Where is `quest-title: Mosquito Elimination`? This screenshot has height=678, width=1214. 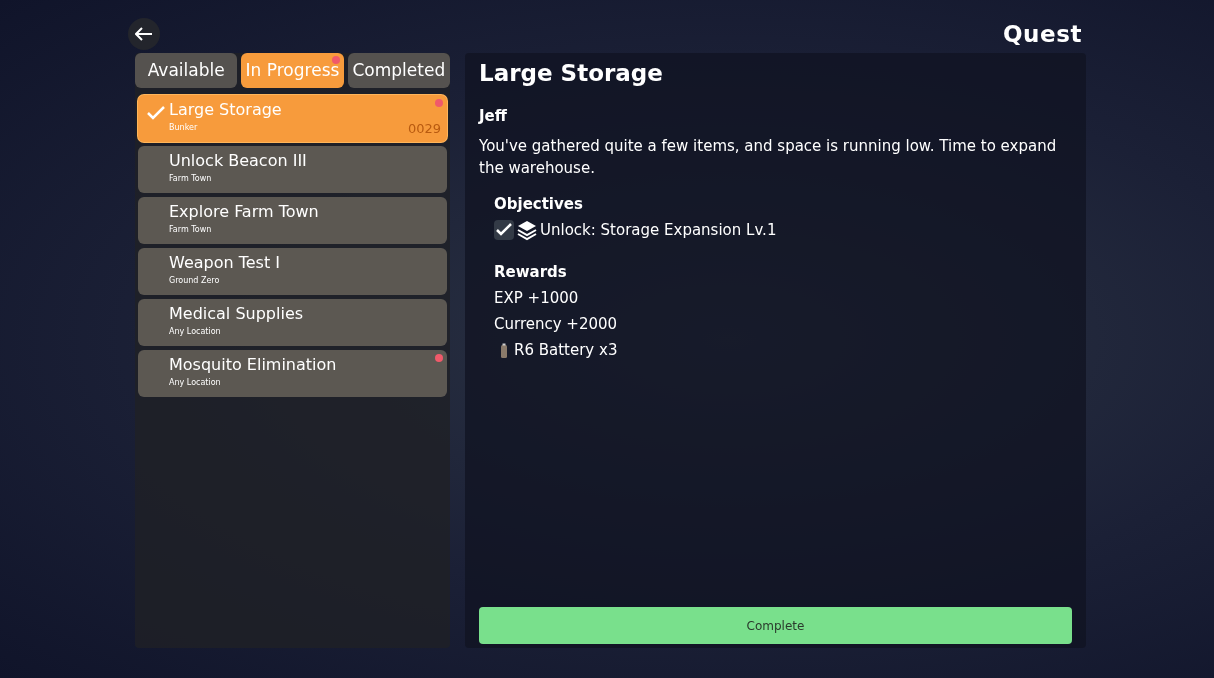 quest-title: Mosquito Elimination is located at coordinates (253, 365).